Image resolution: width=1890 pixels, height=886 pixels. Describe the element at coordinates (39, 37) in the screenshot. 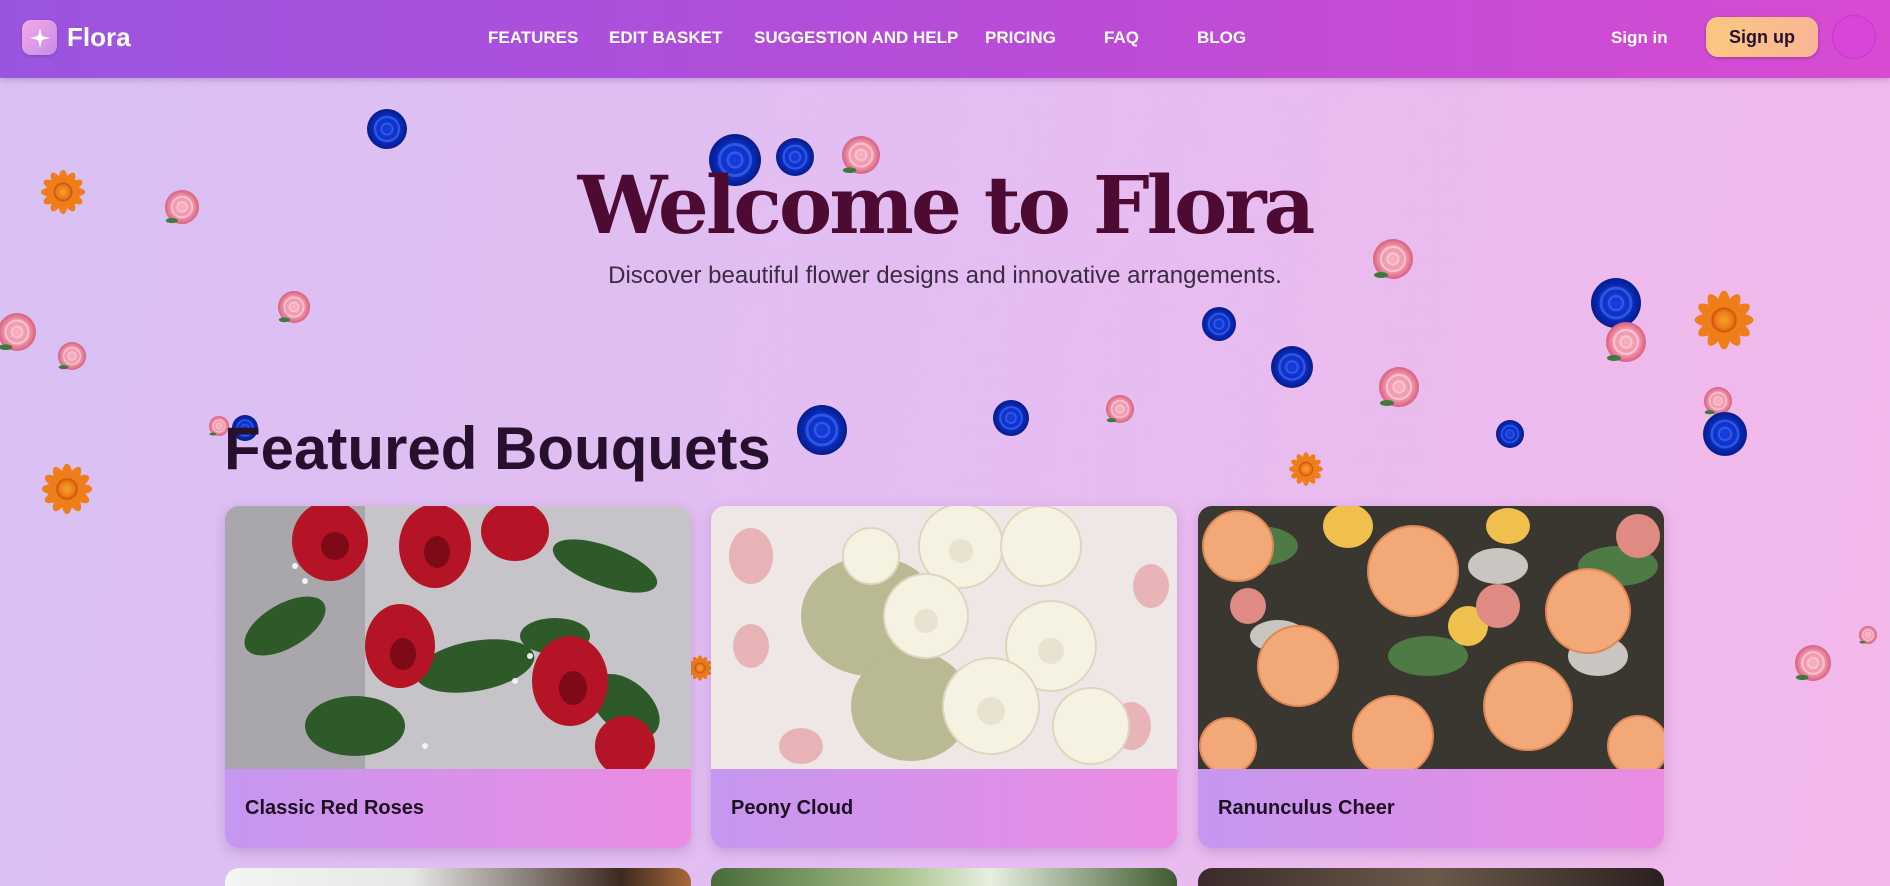

I see `sparkle-logo-icon` at that location.